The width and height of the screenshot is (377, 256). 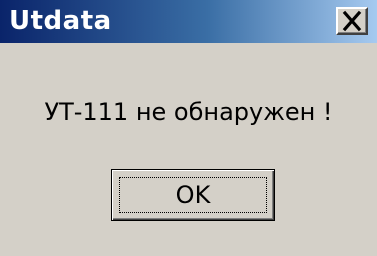 I want to click on window-title: Utdata, so click(x=60, y=21).